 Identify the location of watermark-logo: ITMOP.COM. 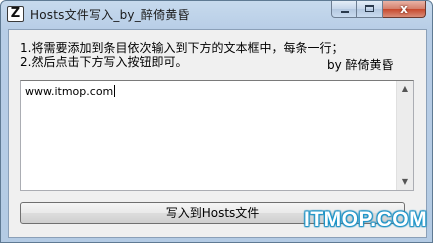
(366, 219).